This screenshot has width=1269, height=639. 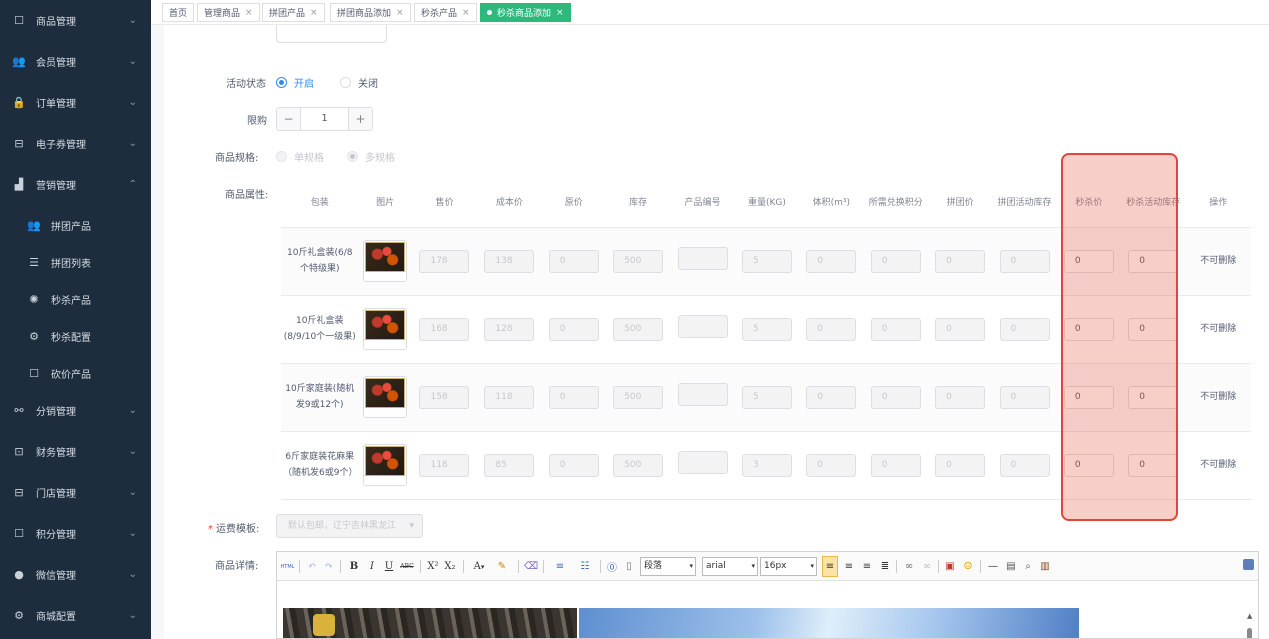 I want to click on sidebar-item-7: ⊟ 门店管理 ⌄, so click(x=75, y=492).